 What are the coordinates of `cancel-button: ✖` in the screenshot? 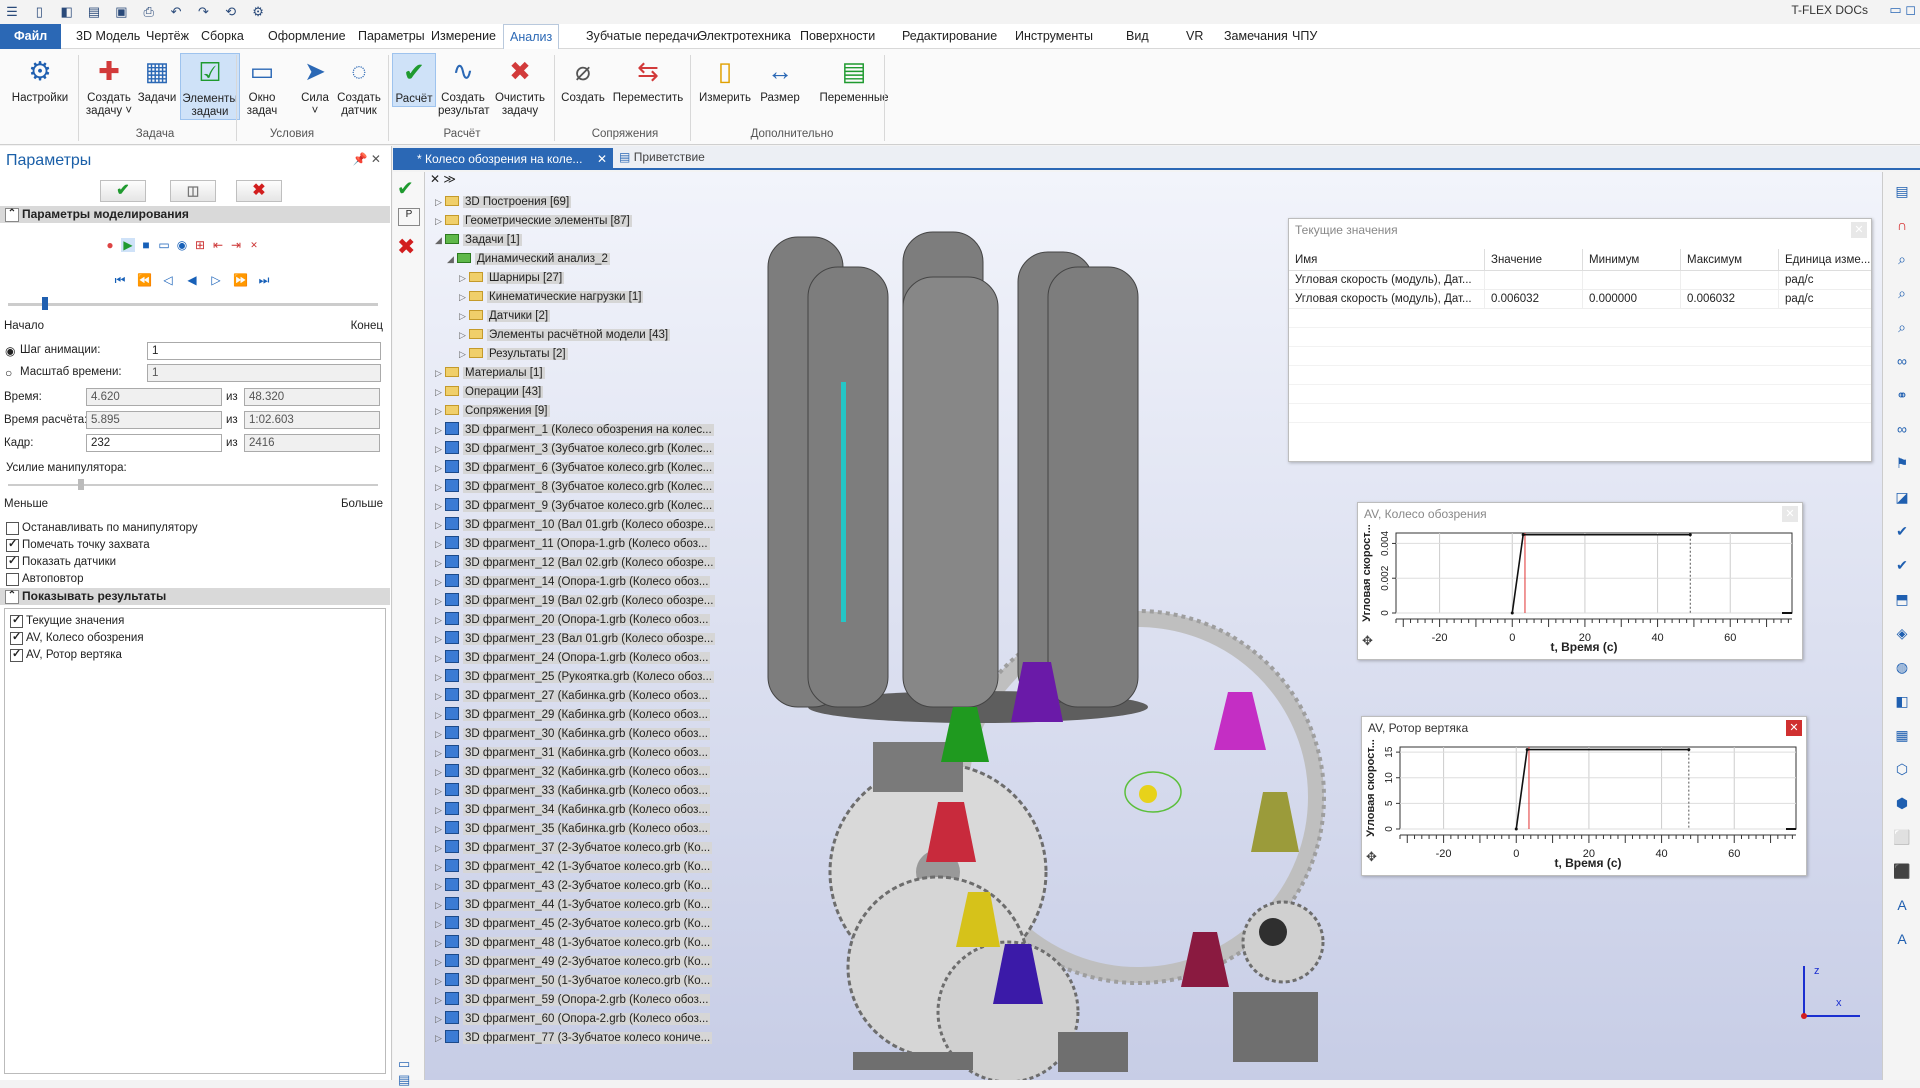 It's located at (259, 191).